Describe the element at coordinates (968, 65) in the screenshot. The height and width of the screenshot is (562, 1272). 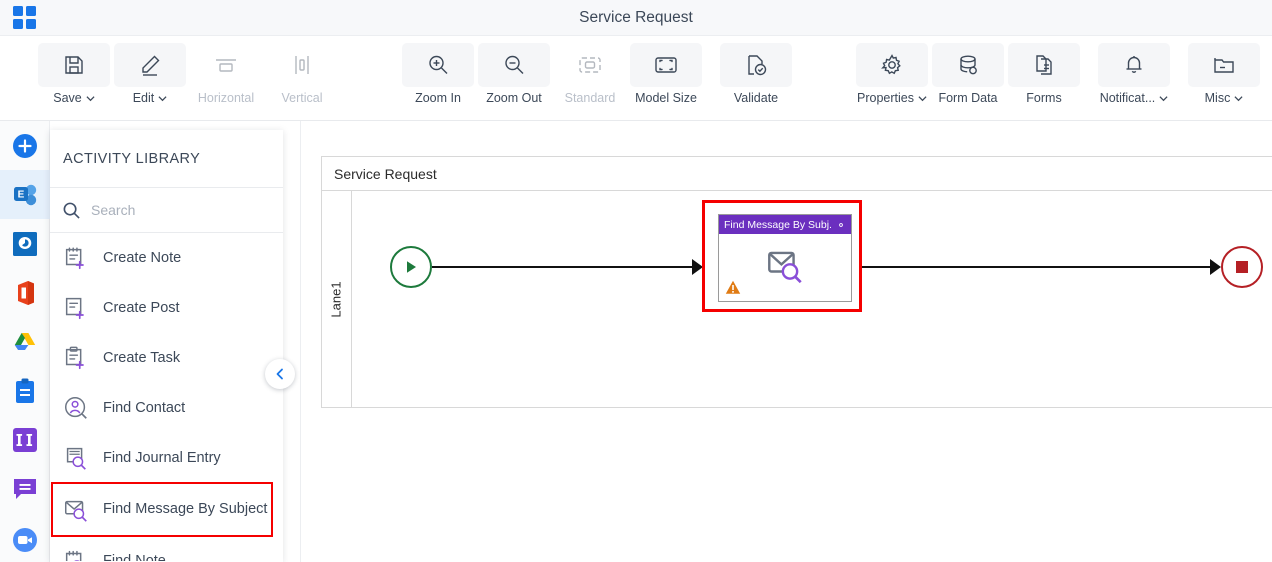
I see `database-icon` at that location.